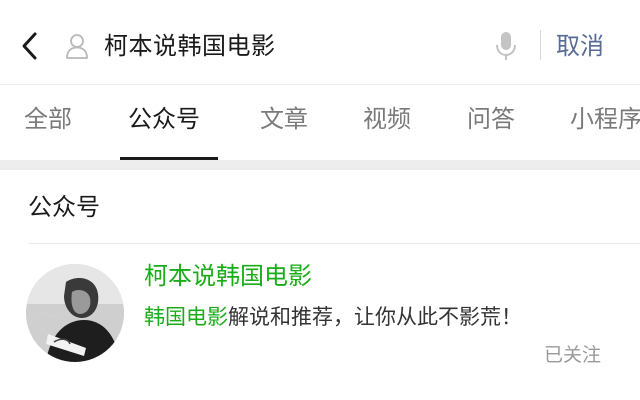 This screenshot has height=400, width=640. Describe the element at coordinates (284, 119) in the screenshot. I see `tab-articles: 文章` at that location.